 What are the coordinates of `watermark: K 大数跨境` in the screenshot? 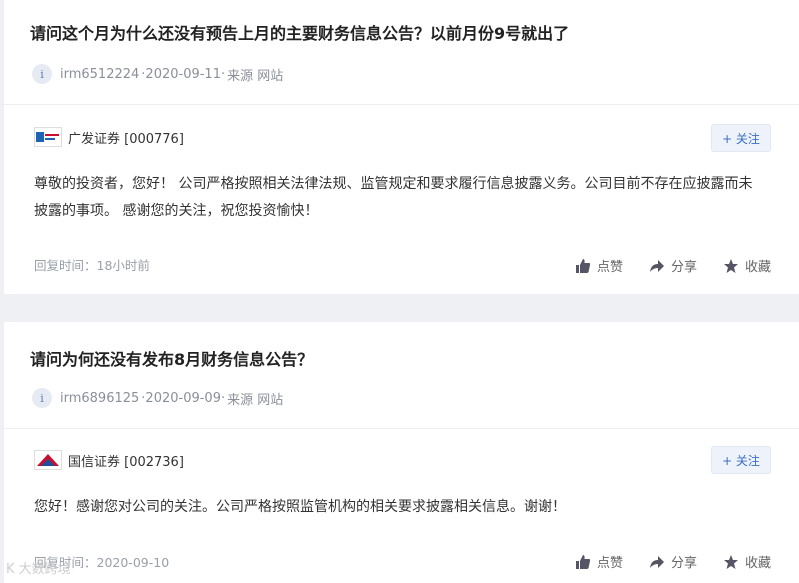 It's located at (38, 569).